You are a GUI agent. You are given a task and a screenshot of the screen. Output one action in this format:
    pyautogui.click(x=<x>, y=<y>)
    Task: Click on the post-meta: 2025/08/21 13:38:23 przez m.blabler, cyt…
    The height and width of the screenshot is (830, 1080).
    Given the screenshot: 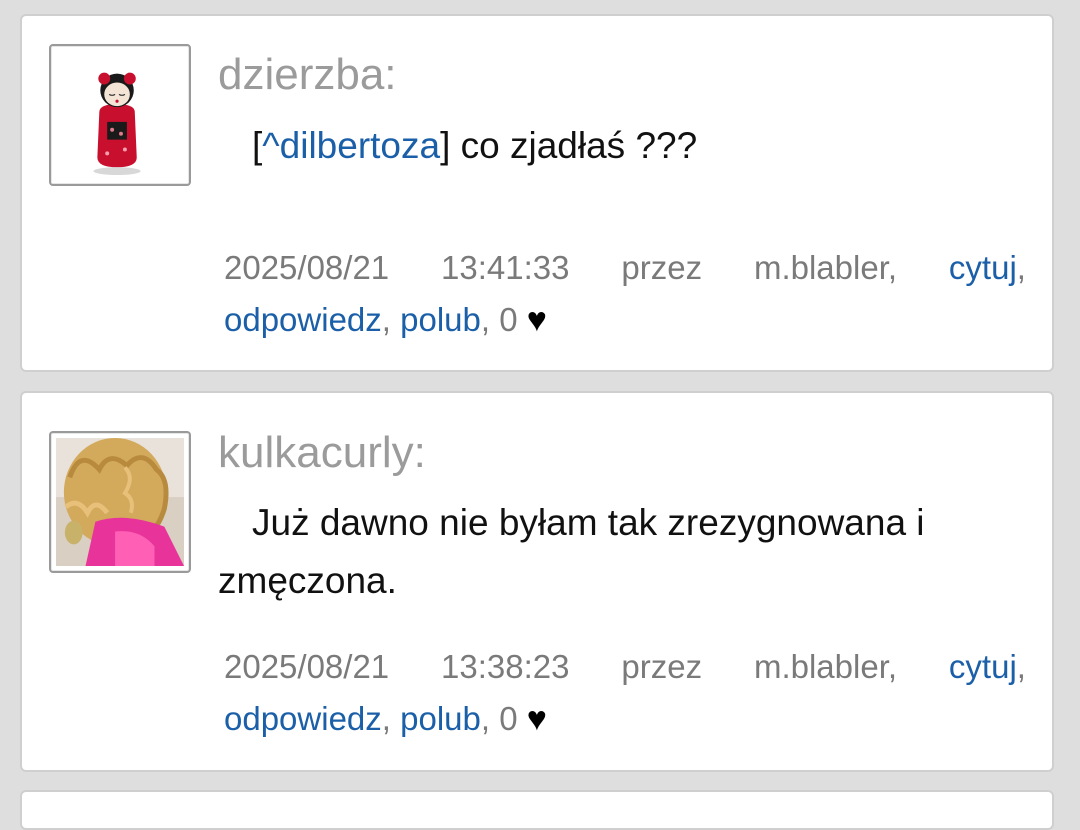 What is the action you would take?
    pyautogui.click(x=625, y=693)
    